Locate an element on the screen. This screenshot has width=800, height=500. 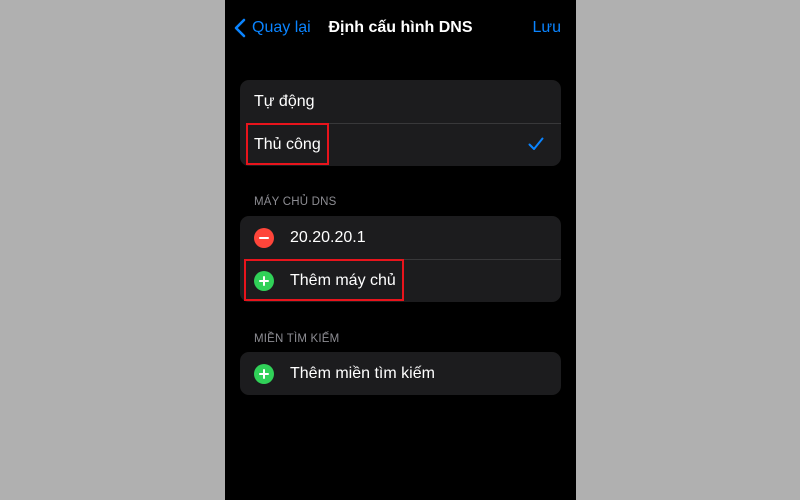
dns-mode-group: Tự động Thủ công is located at coordinates (400, 123).